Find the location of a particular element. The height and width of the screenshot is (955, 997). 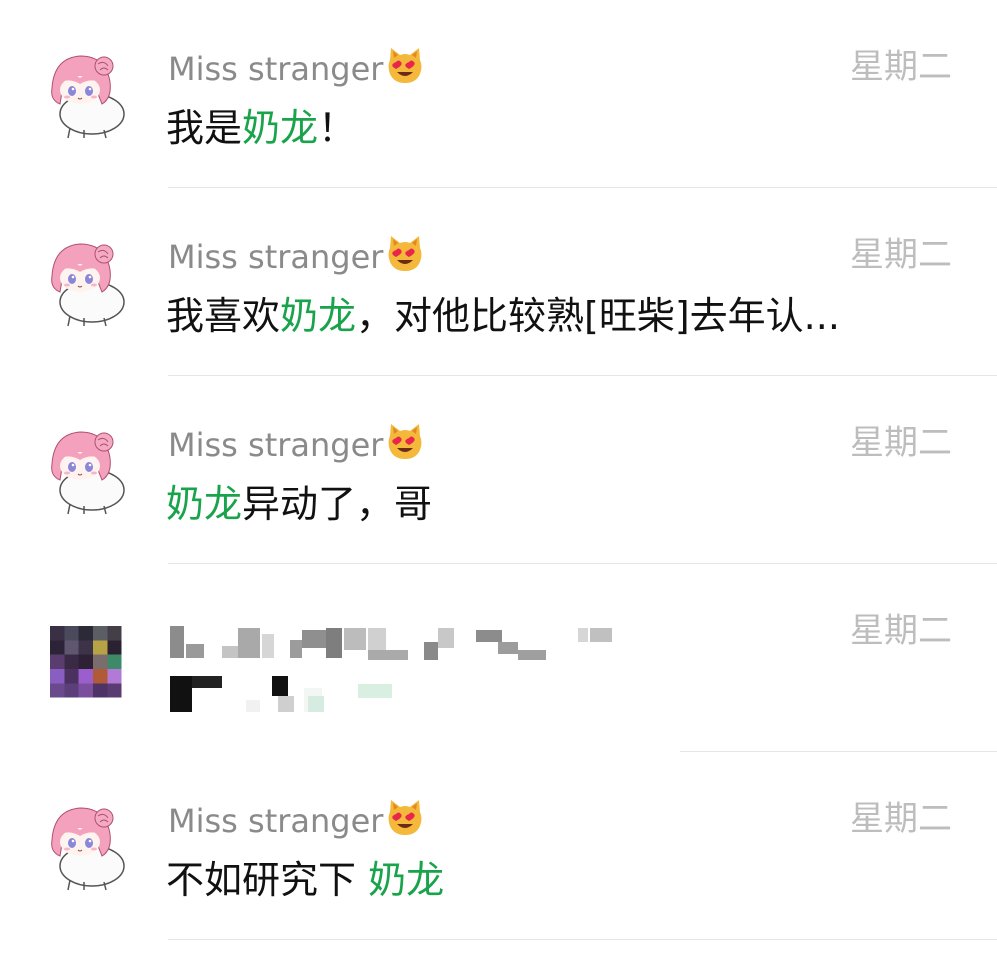

message-preview: 我是奶龙！ is located at coordinates (261, 128).